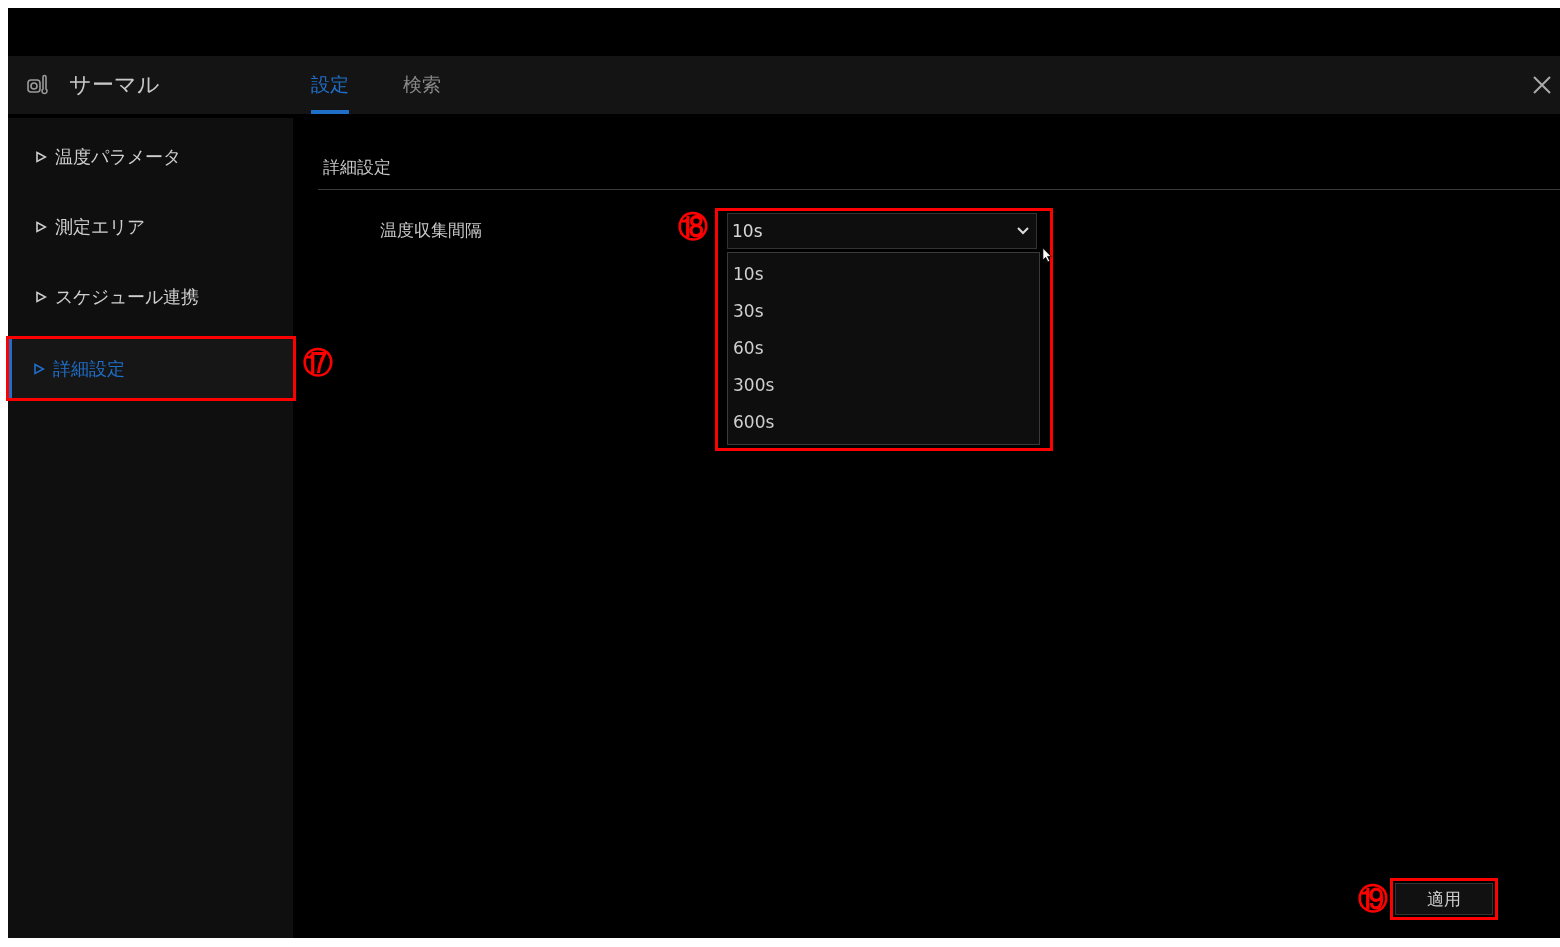  Describe the element at coordinates (38, 85) in the screenshot. I see `thermometer-icon` at that location.